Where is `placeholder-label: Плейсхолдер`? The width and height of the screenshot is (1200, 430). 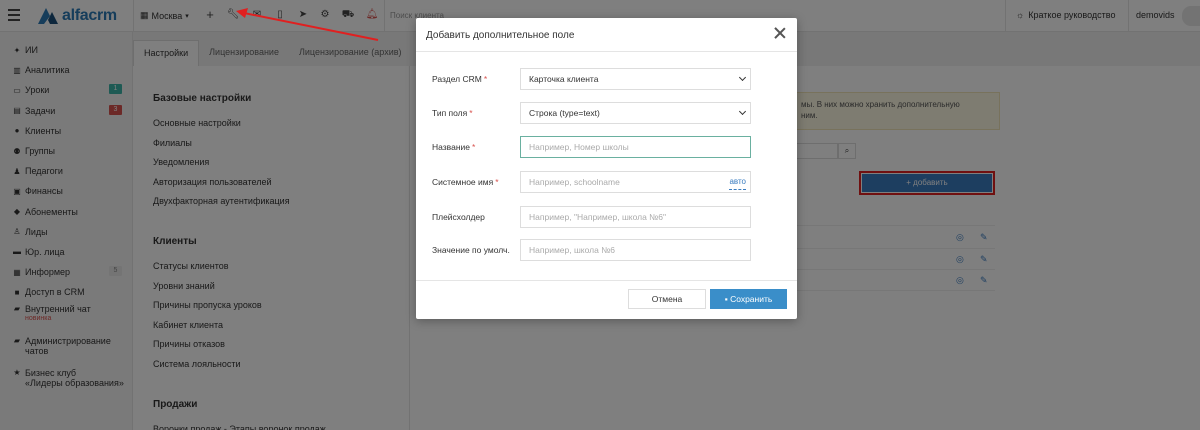
placeholder-label: Плейсхолдер is located at coordinates (458, 217).